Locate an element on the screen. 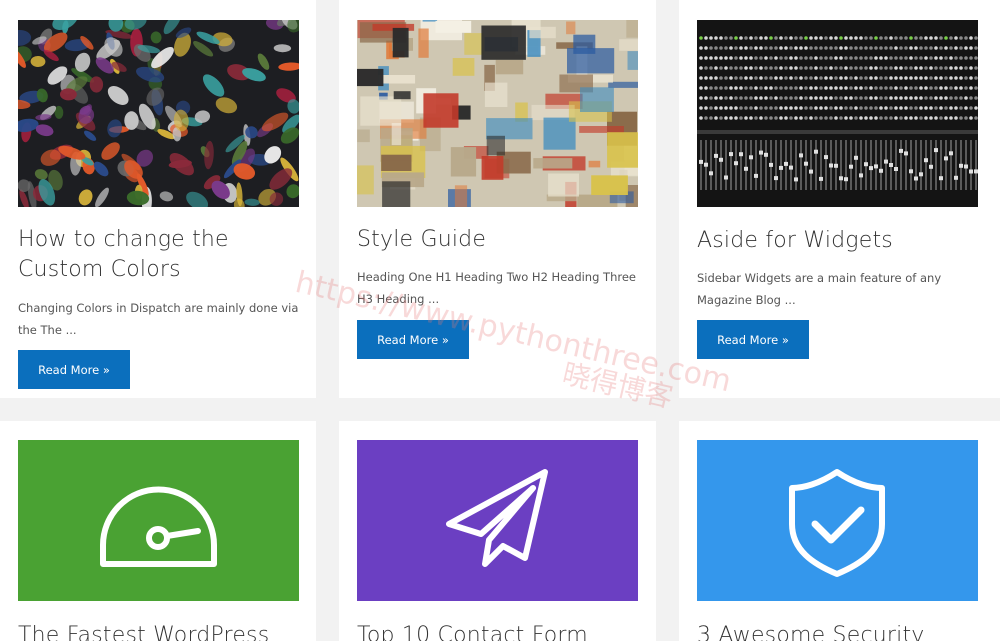 The height and width of the screenshot is (641, 1000). shield-check-icon is located at coordinates (837, 523).